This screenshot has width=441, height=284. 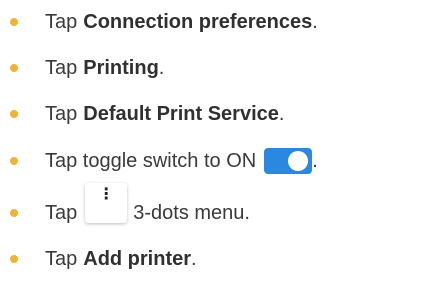 I want to click on step-bold: Default Print Service, so click(x=181, y=113).